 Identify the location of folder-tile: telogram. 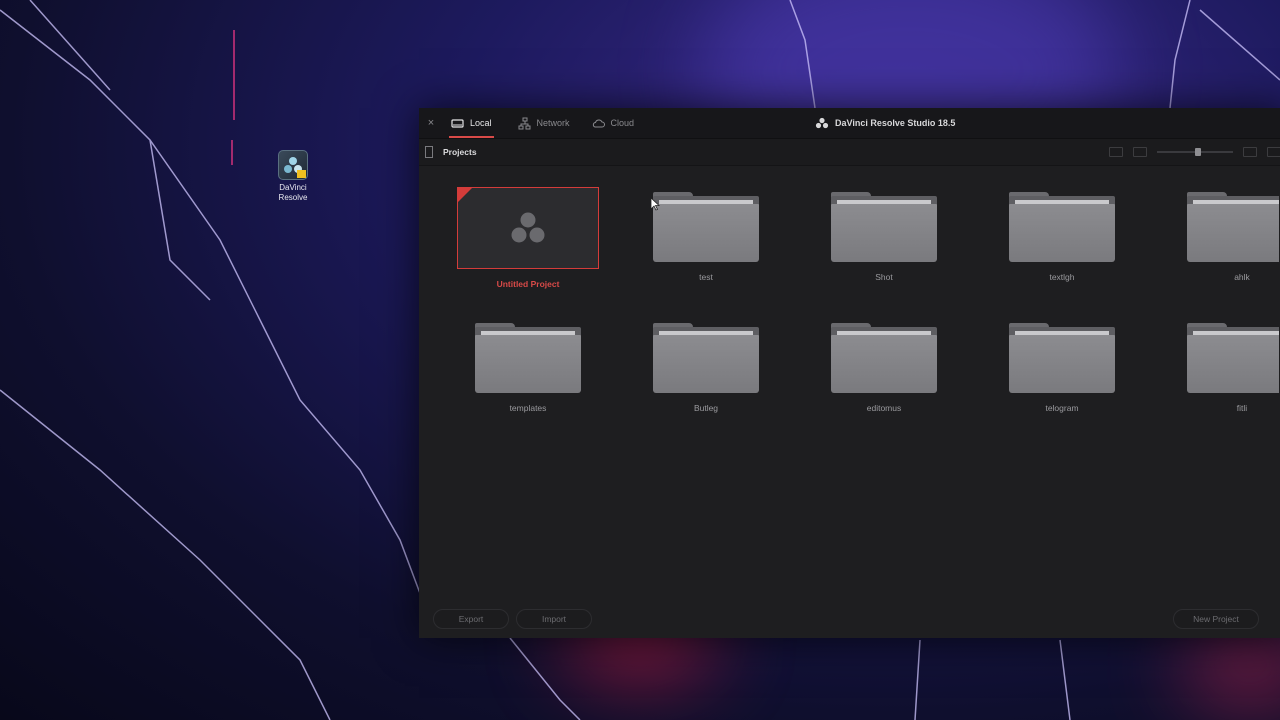
(1062, 365).